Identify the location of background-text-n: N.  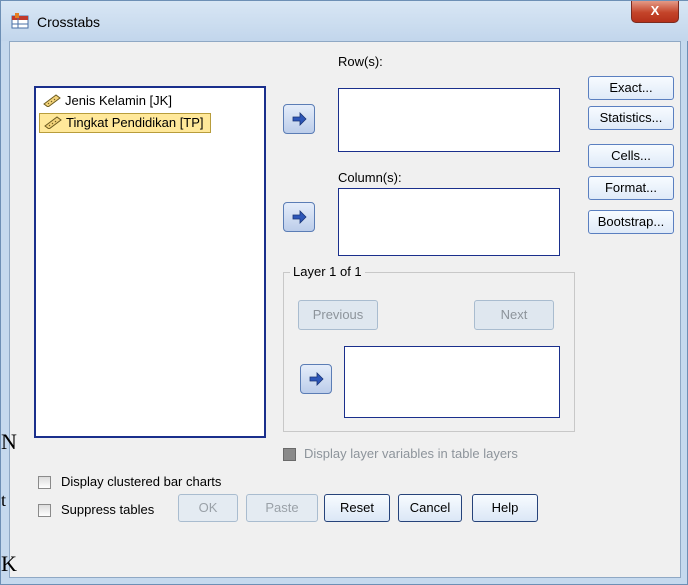
(9, 441).